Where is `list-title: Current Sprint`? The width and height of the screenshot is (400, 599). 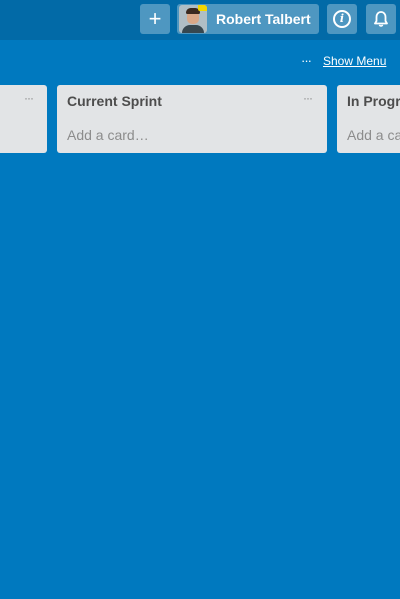 list-title: Current Sprint is located at coordinates (114, 101).